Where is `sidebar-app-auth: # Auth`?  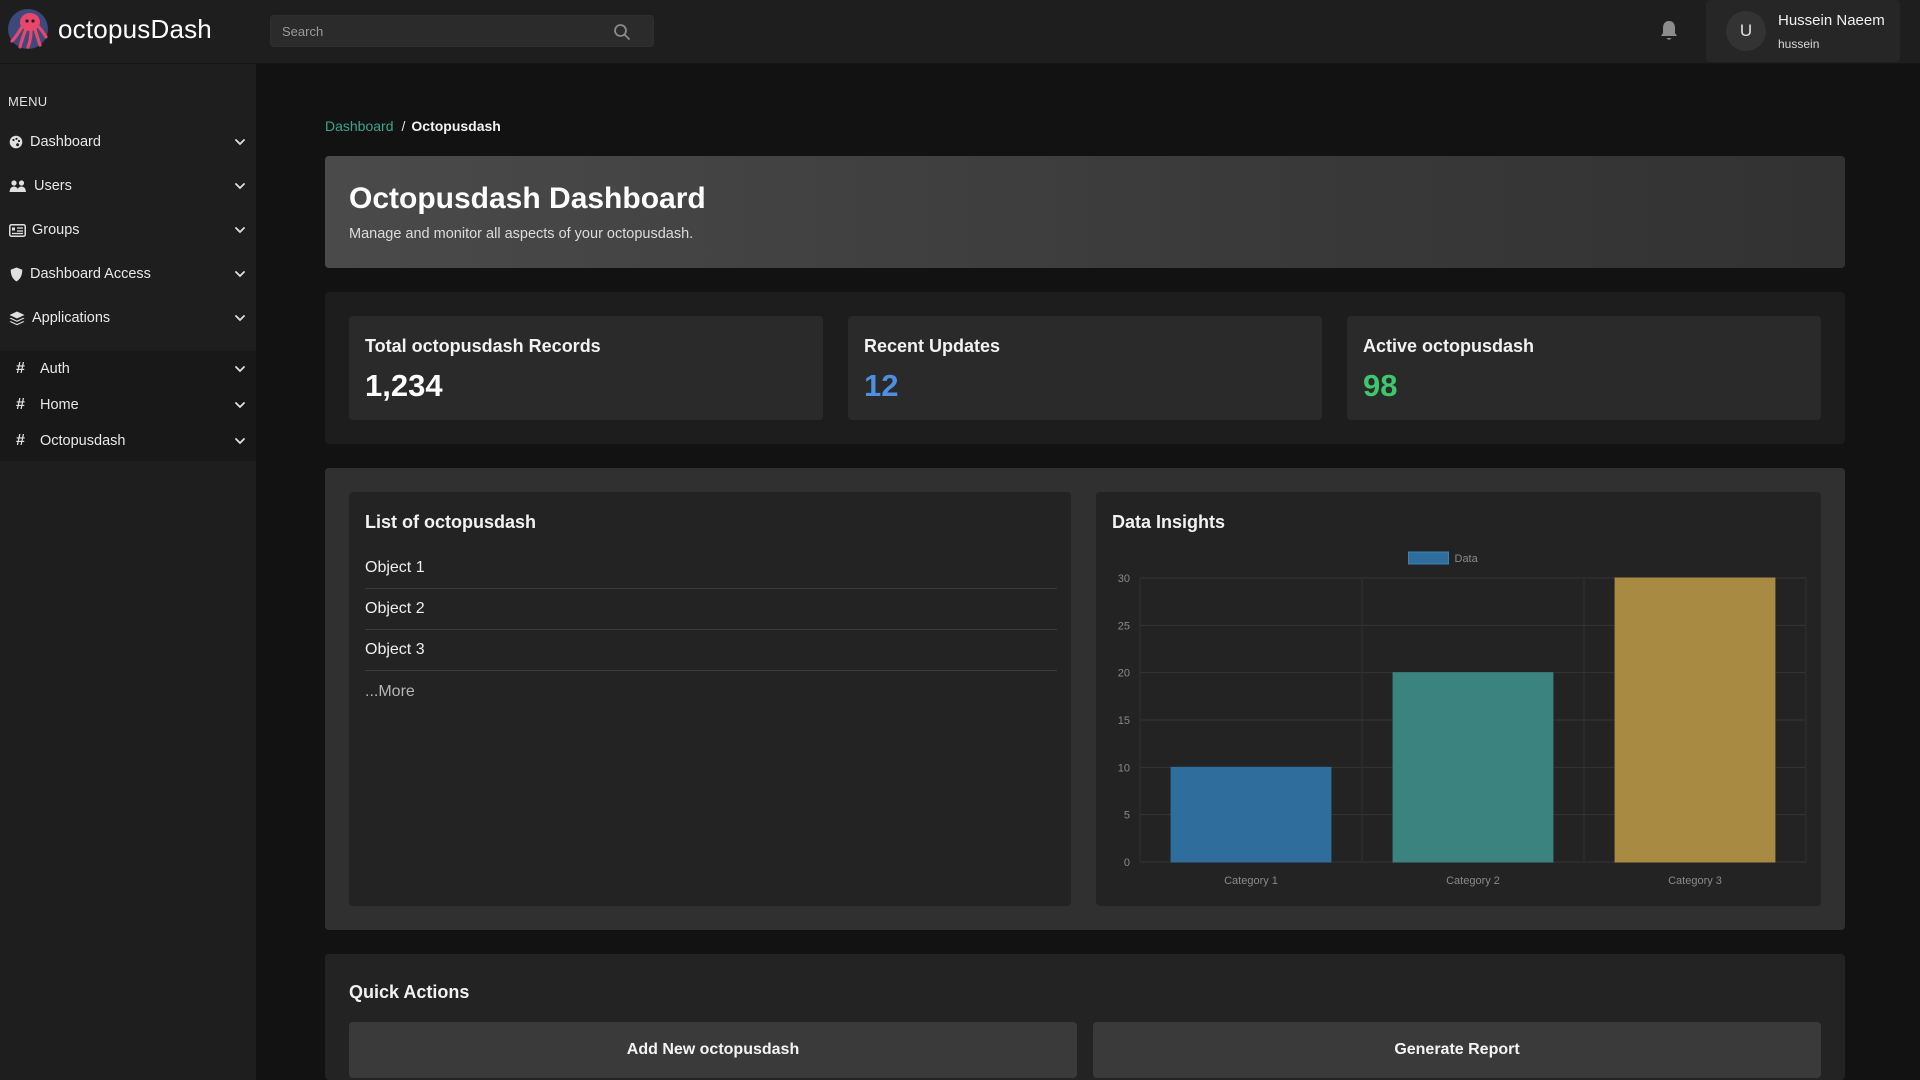
sidebar-app-auth: # Auth is located at coordinates (128, 369).